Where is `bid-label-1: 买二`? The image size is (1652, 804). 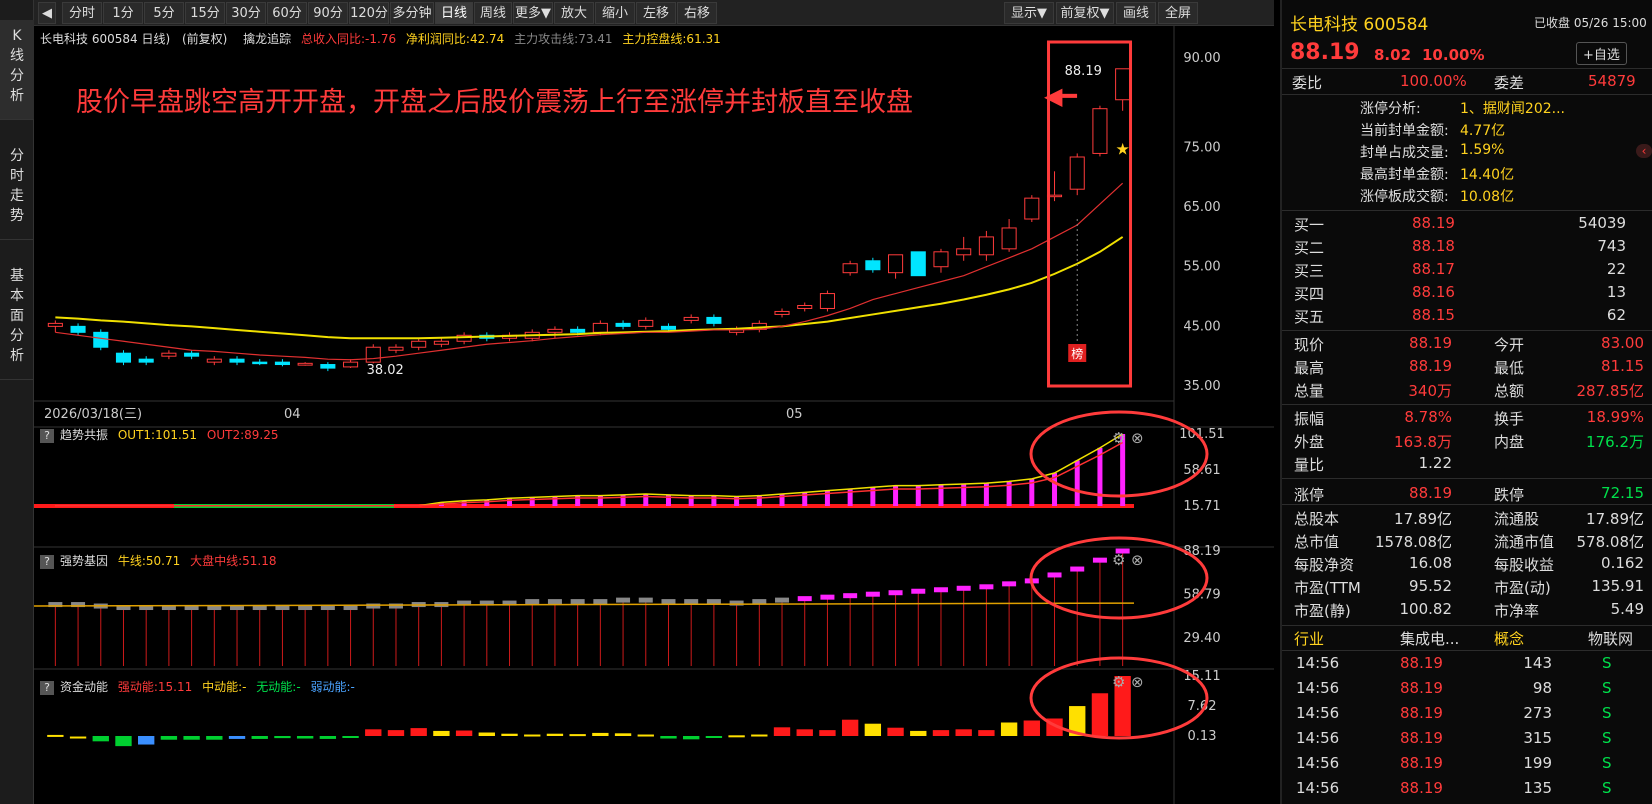 bid-label-1: 买二 is located at coordinates (1309, 248).